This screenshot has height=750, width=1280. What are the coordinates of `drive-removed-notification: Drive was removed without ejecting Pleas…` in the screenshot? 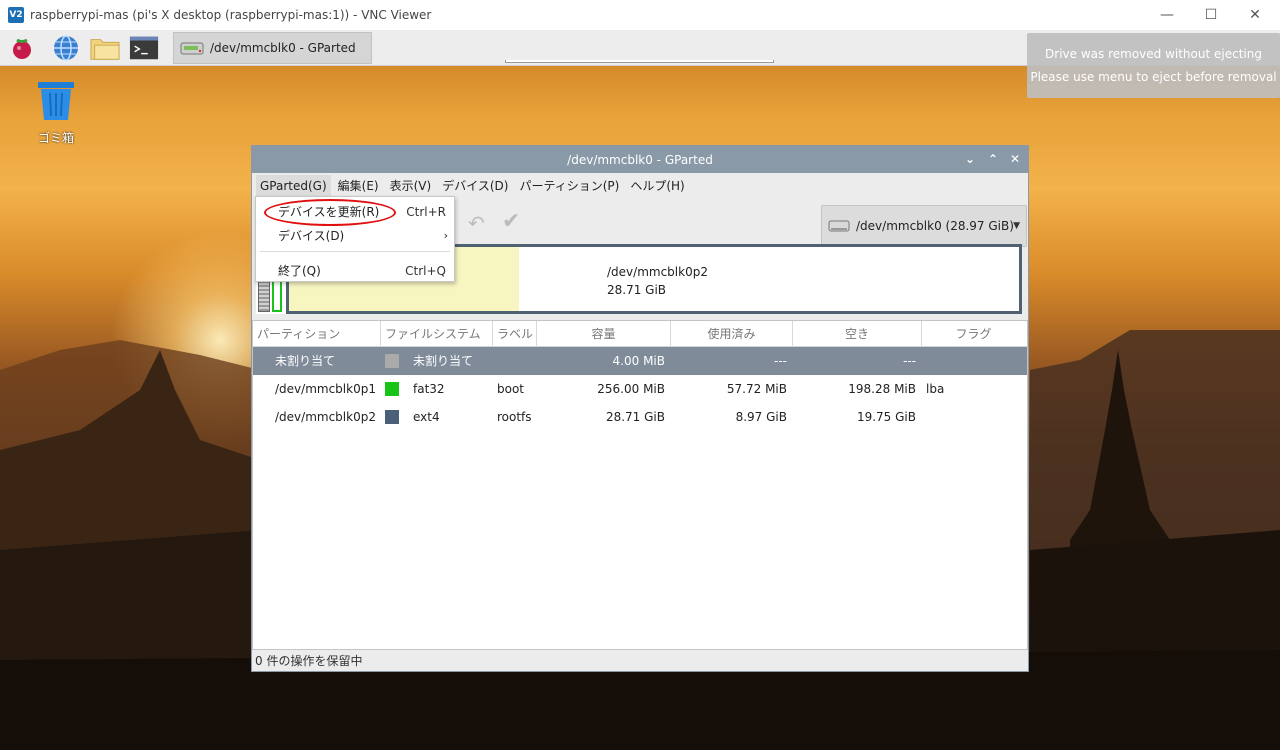 It's located at (1153, 65).